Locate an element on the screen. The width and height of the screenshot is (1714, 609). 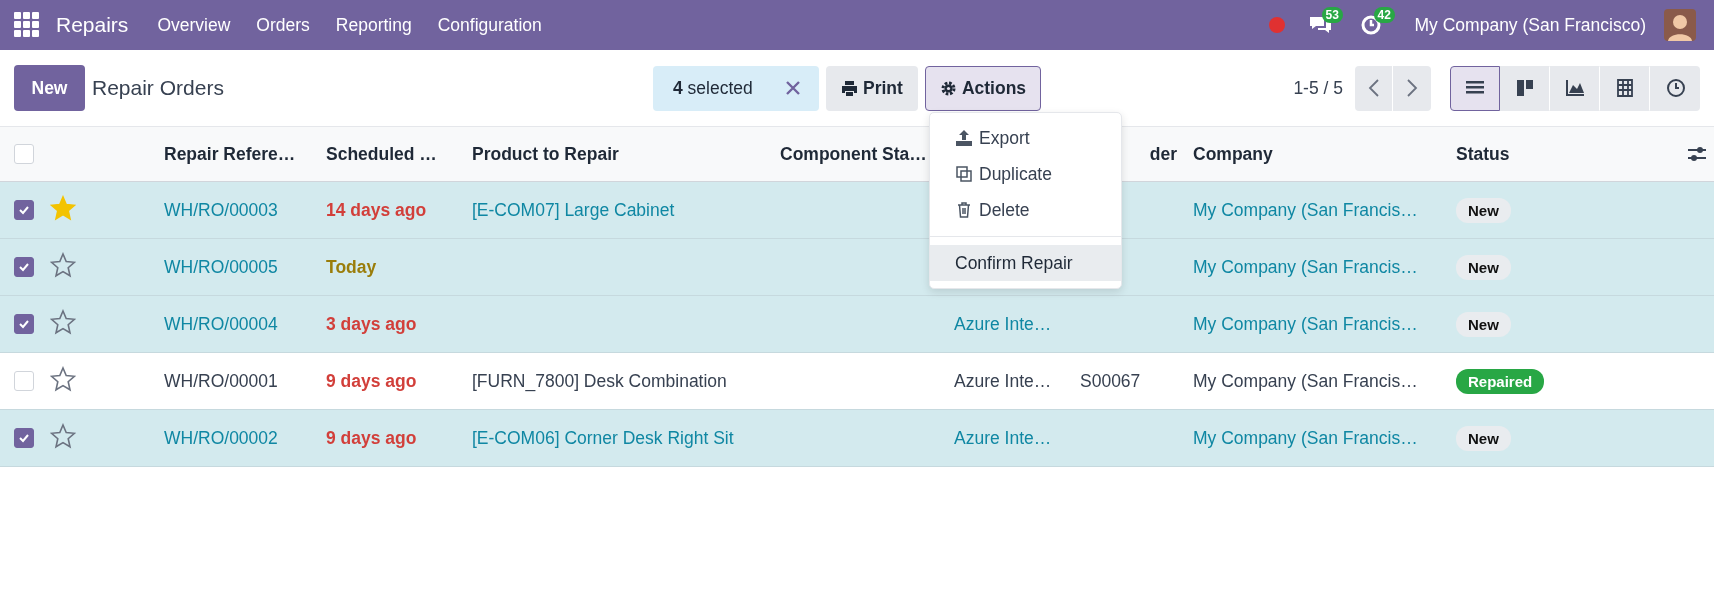
dropdown-item: Confirm Repair is located at coordinates (1025, 263).